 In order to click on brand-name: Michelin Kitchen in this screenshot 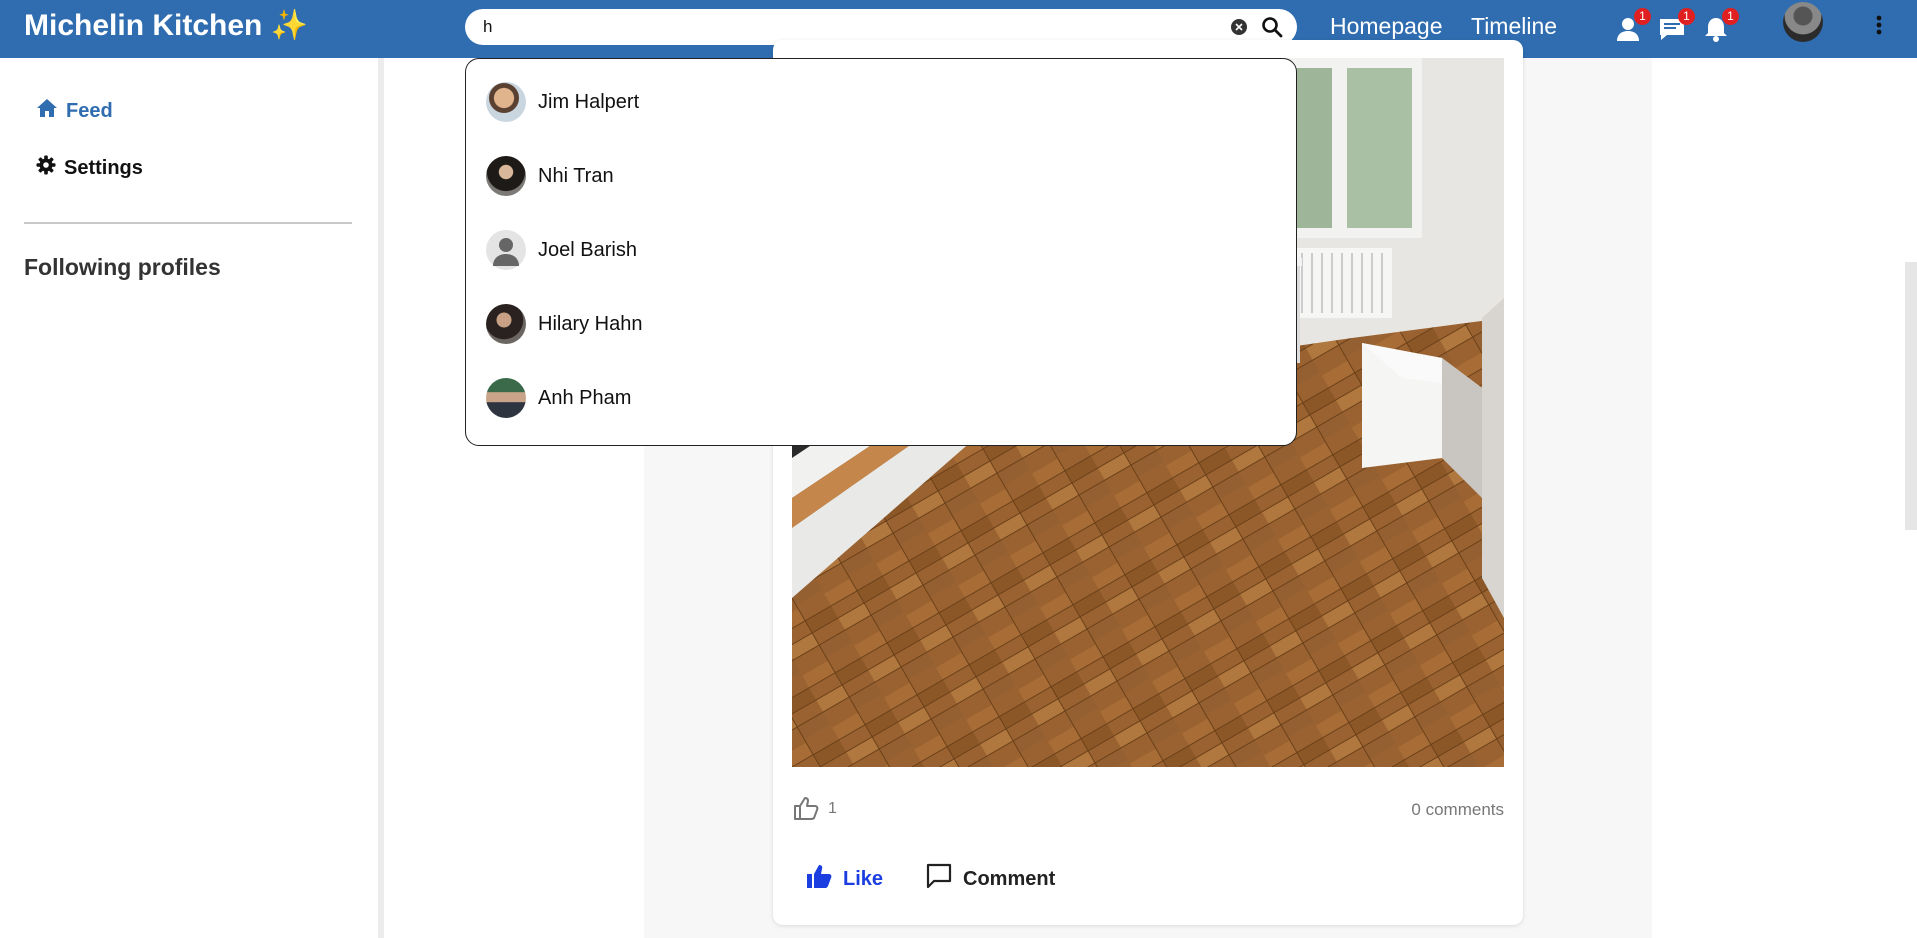, I will do `click(143, 25)`.